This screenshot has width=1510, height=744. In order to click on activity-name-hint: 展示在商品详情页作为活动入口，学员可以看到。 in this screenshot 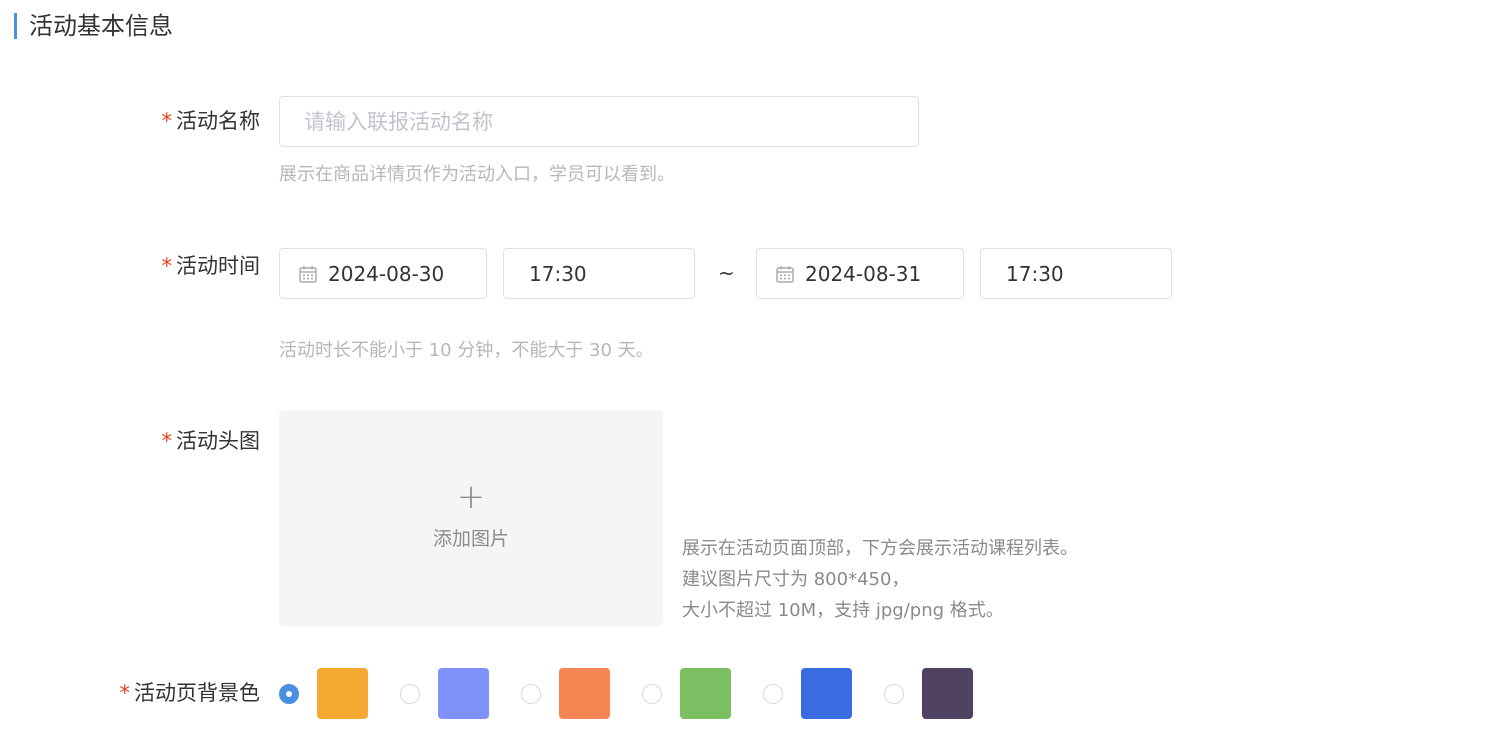, I will do `click(477, 174)`.